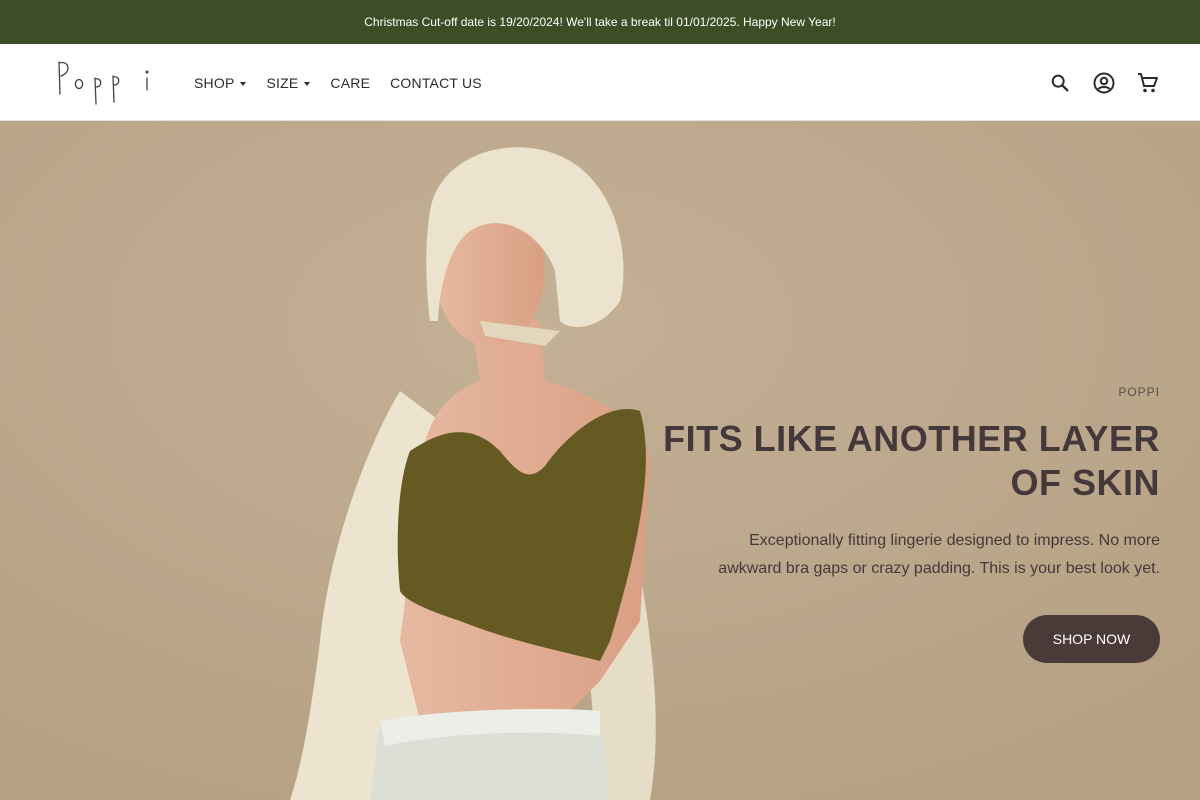 This screenshot has height=800, width=1200. I want to click on nav-care-label: CARE, so click(350, 82).